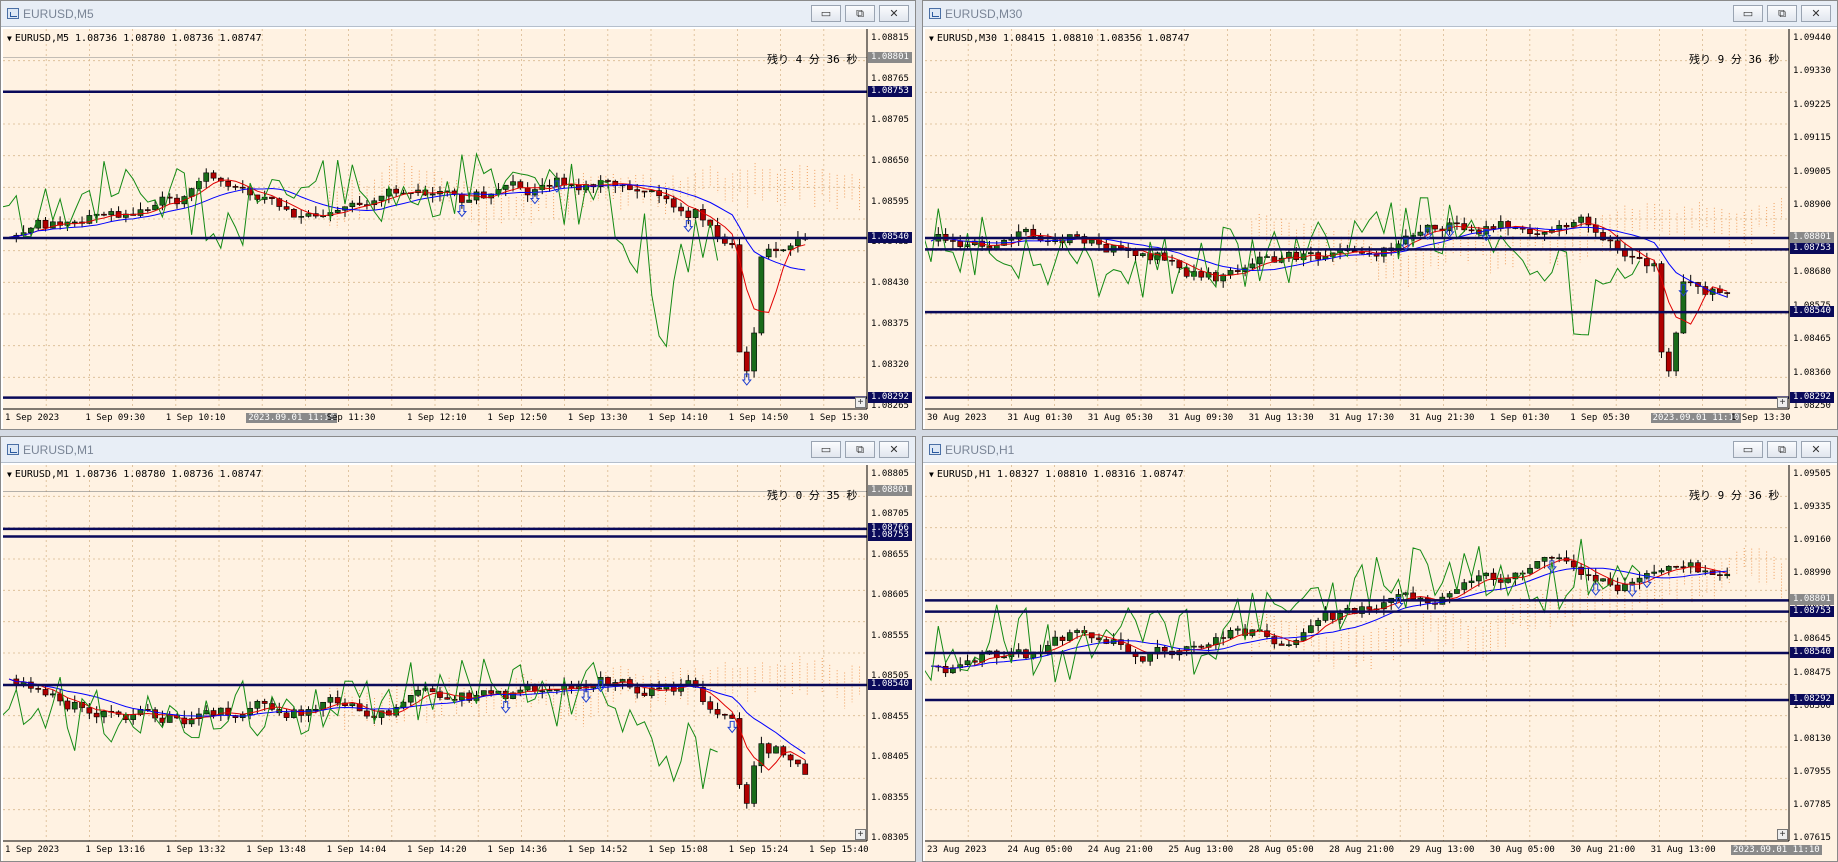 The width and height of the screenshot is (1838, 862). I want to click on window-titlebar: EURUSD,M1 ▭ ⧉ ✕, so click(458, 450).